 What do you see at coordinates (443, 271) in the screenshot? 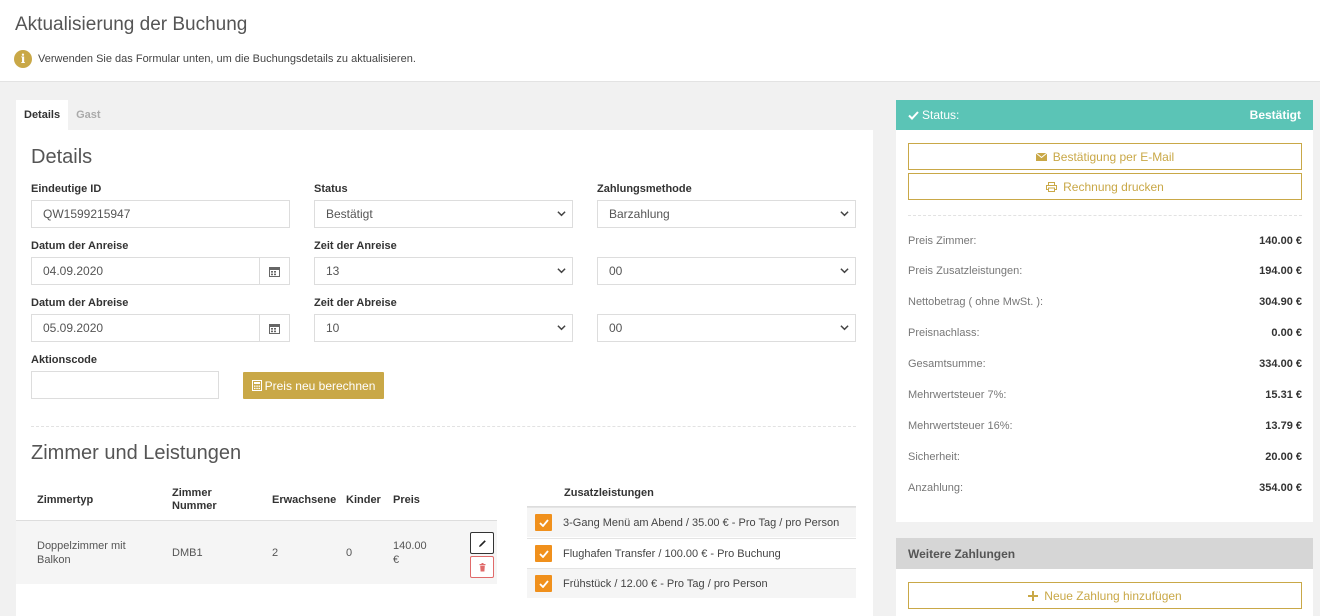
I see `arrival-hour-select: 13` at bounding box center [443, 271].